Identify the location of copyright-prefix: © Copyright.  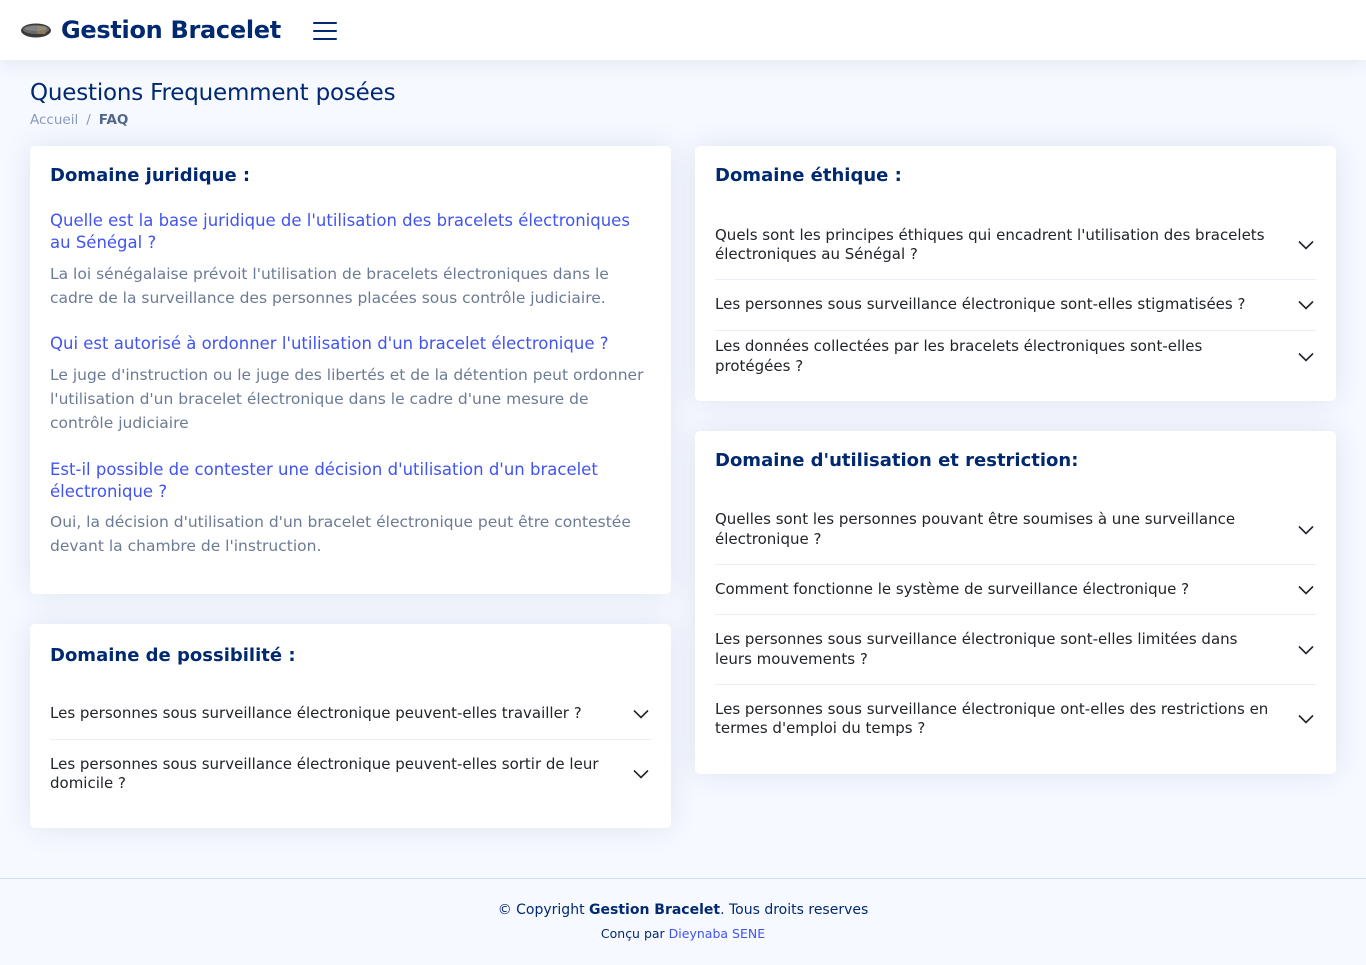
(543, 910).